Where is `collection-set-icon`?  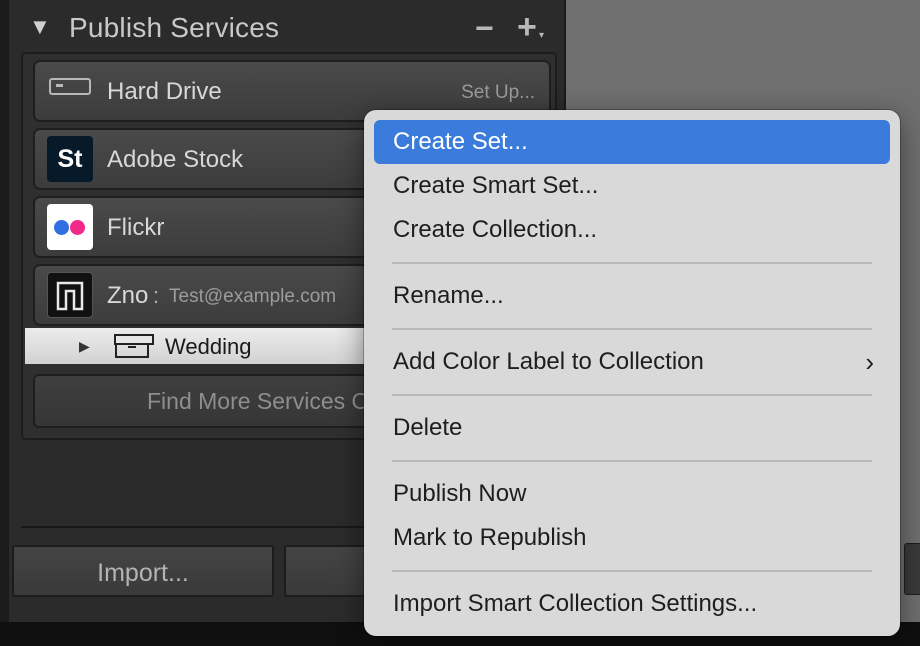 collection-set-icon is located at coordinates (134, 346).